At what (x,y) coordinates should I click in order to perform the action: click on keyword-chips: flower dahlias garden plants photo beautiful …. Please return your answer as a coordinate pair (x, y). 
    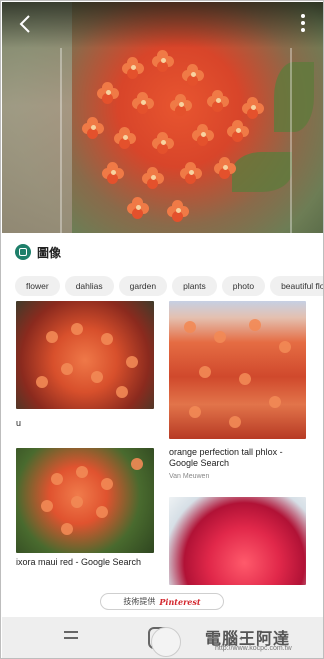
    Looking at the image, I should click on (169, 286).